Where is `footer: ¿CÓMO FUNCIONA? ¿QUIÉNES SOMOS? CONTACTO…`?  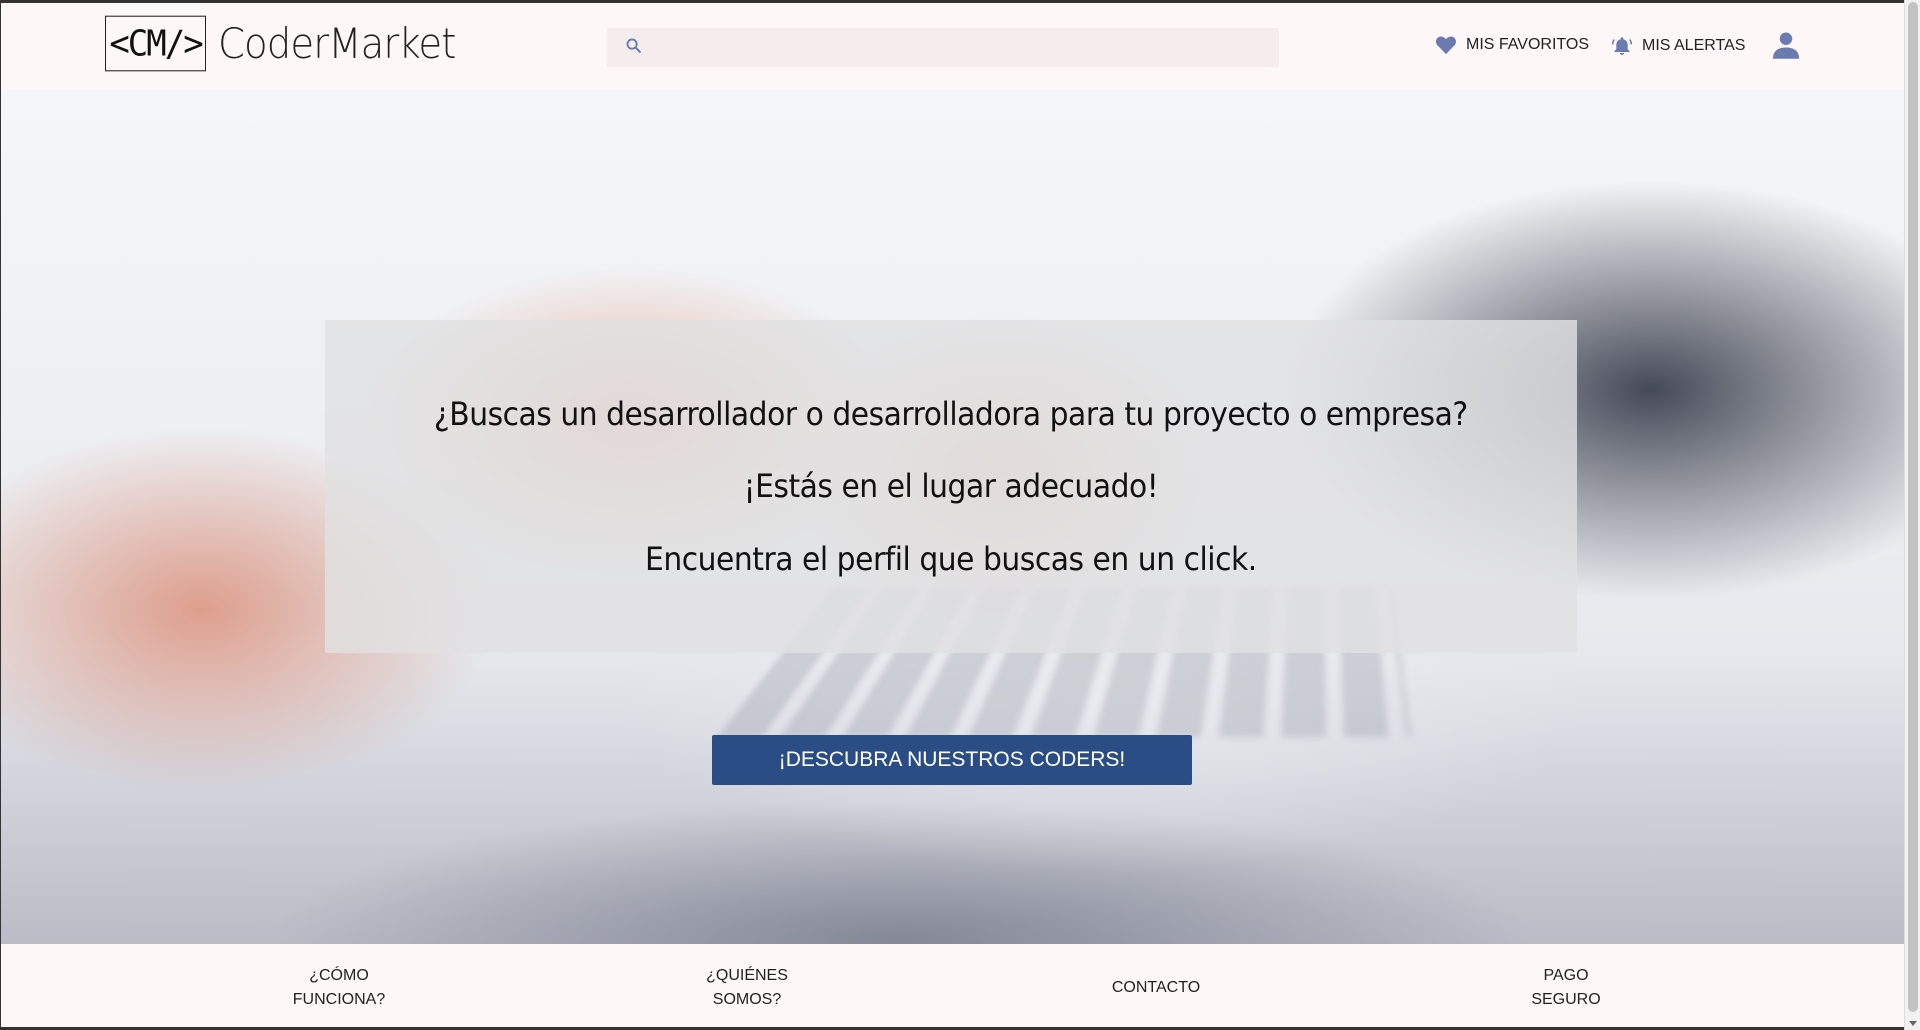 footer: ¿CÓMO FUNCIONA? ¿QUIÉNES SOMOS? CONTACTO… is located at coordinates (952, 985).